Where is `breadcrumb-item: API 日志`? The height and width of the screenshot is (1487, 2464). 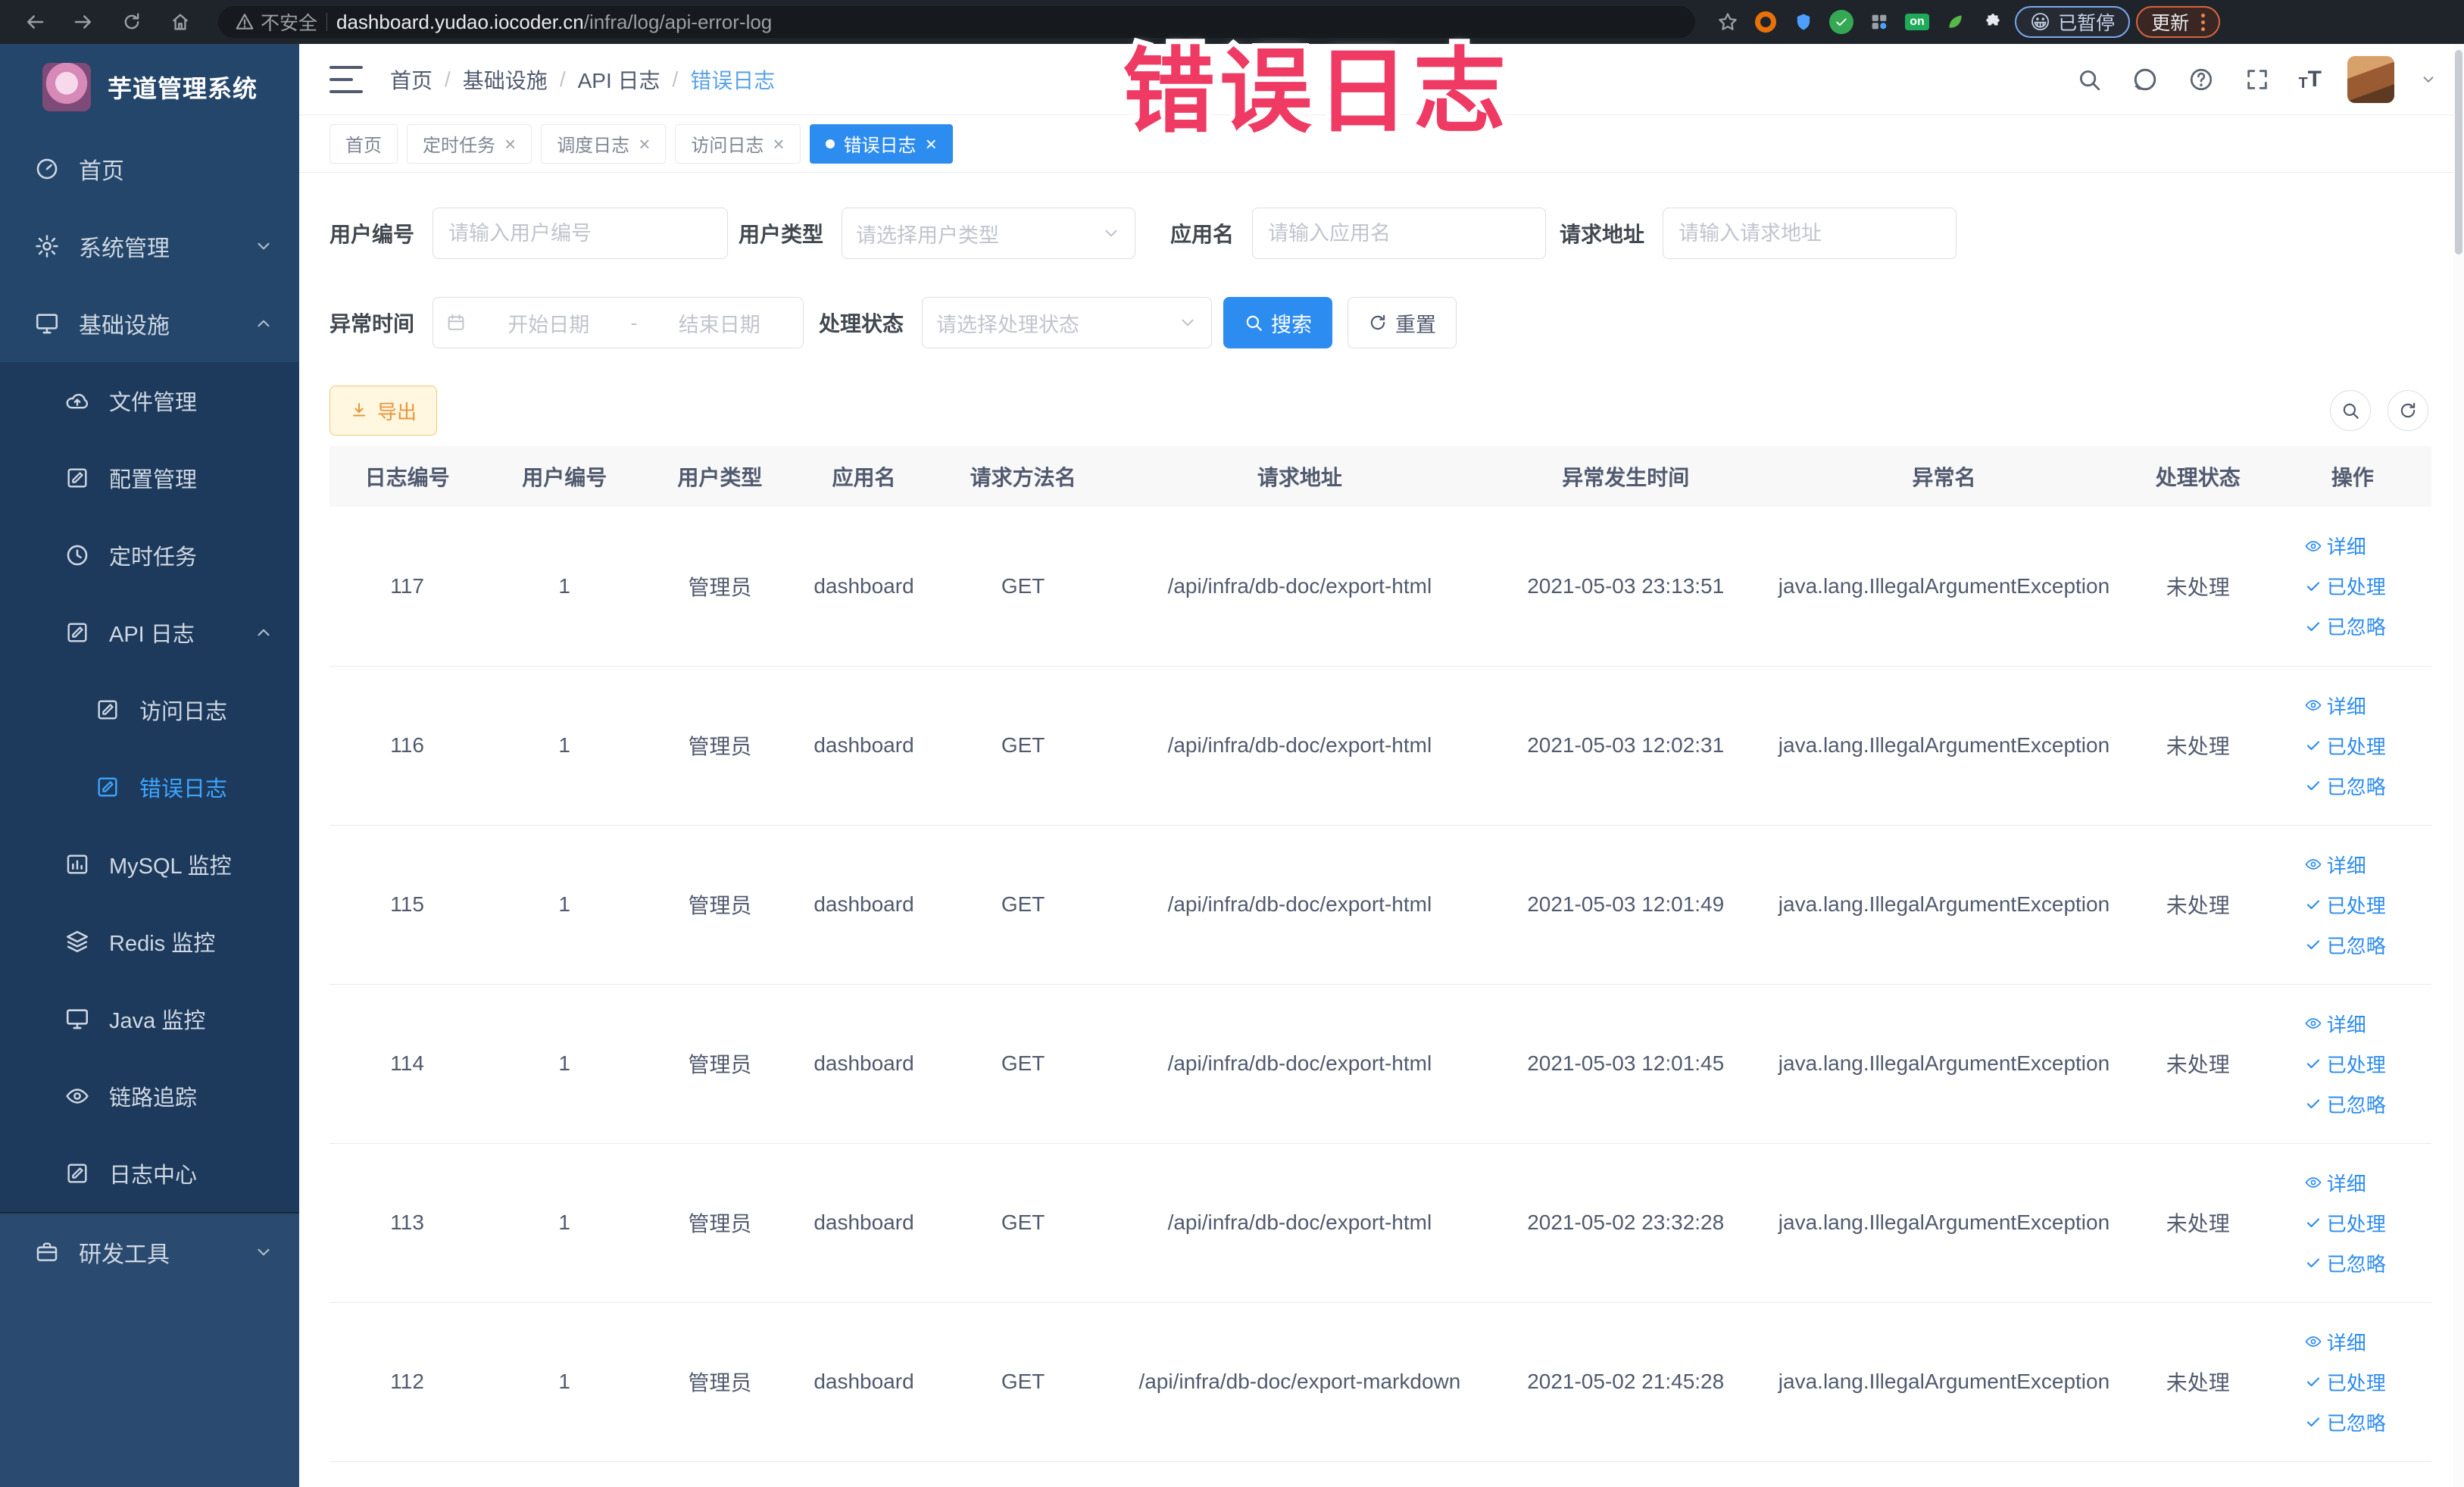 breadcrumb-item: API 日志 is located at coordinates (619, 79).